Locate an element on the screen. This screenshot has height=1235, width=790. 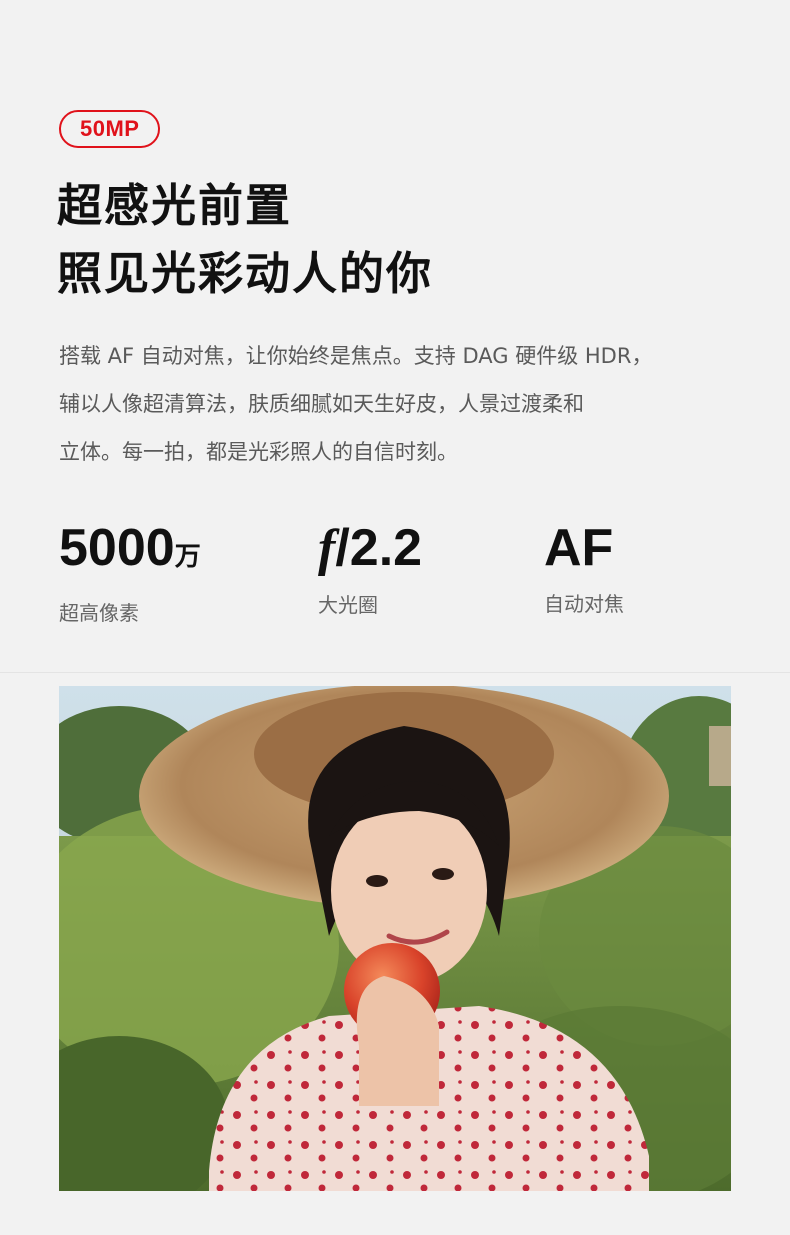
headline-line-2: 照见光彩动人的你 is located at coordinates (245, 273).